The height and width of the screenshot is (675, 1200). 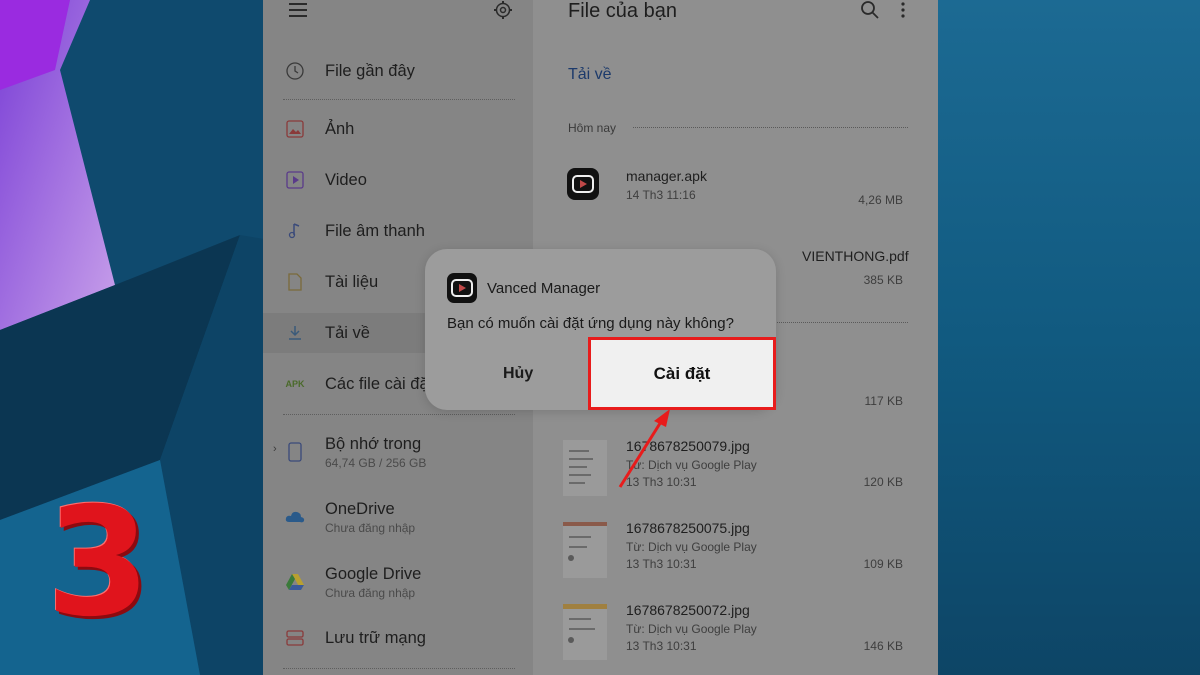 What do you see at coordinates (666, 176) in the screenshot?
I see `file-name: manager.apk` at bounding box center [666, 176].